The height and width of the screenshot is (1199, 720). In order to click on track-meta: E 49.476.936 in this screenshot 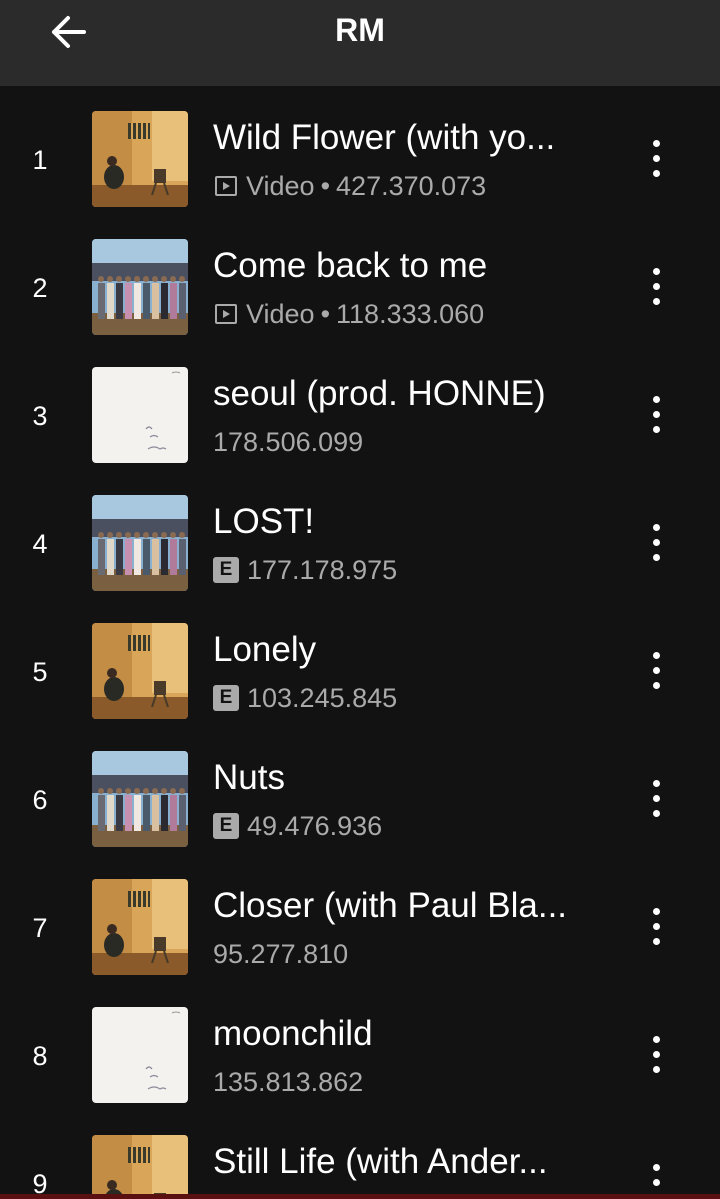, I will do `click(297, 826)`.